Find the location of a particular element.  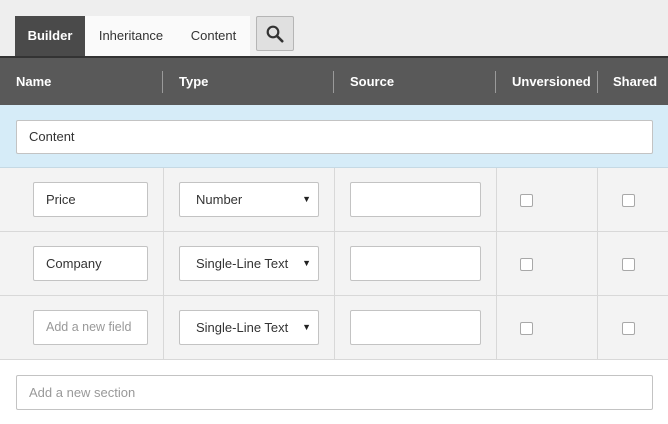

search-icon is located at coordinates (275, 34).